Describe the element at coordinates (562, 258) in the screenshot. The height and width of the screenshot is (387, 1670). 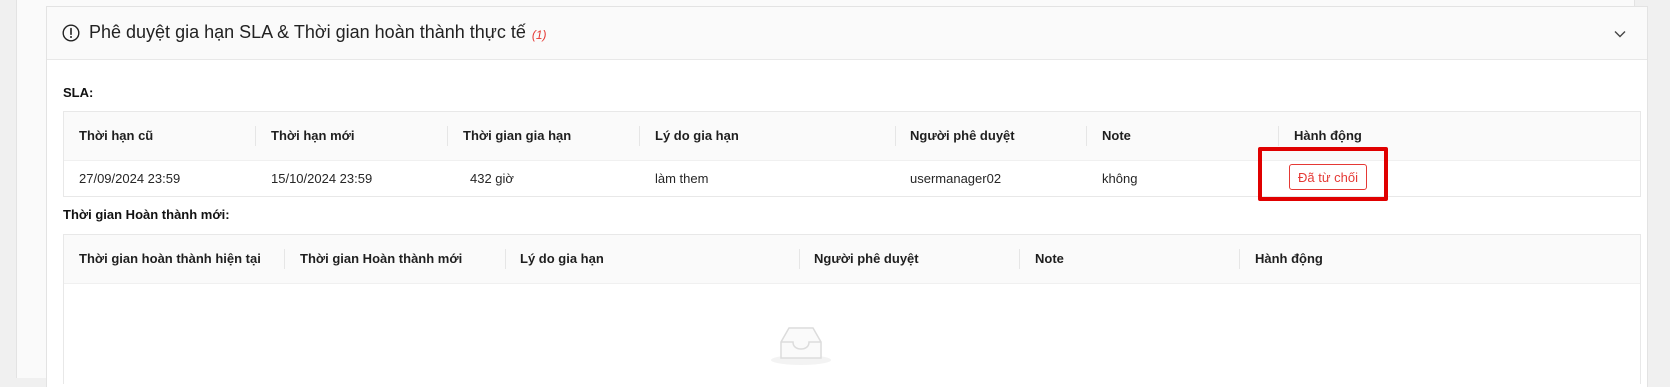
I see `col-completion-reason: Lý do gia hạn` at that location.